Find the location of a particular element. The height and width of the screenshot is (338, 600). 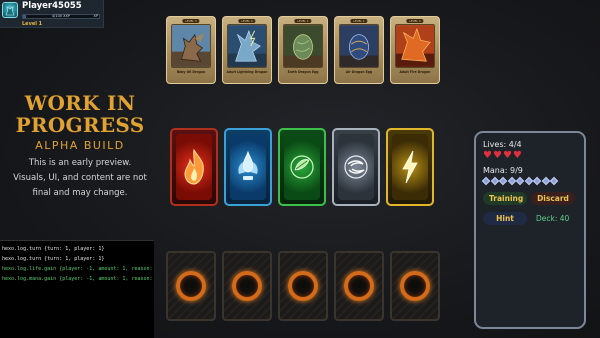

element-card-nature is located at coordinates (302, 167).